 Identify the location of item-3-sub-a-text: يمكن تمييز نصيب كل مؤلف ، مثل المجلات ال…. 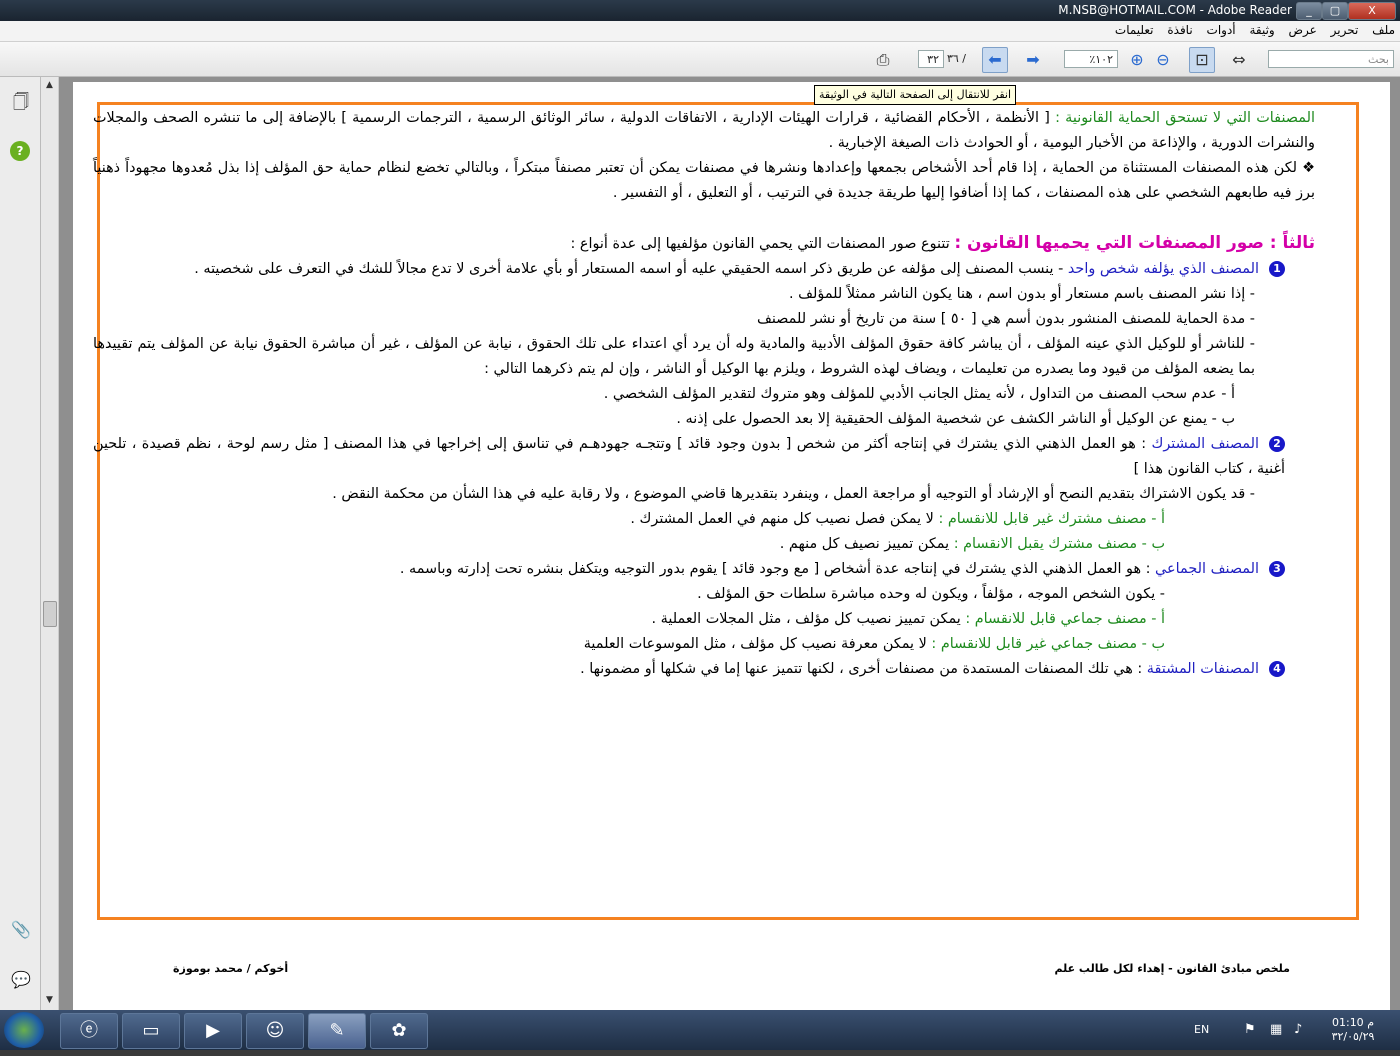
(808, 619).